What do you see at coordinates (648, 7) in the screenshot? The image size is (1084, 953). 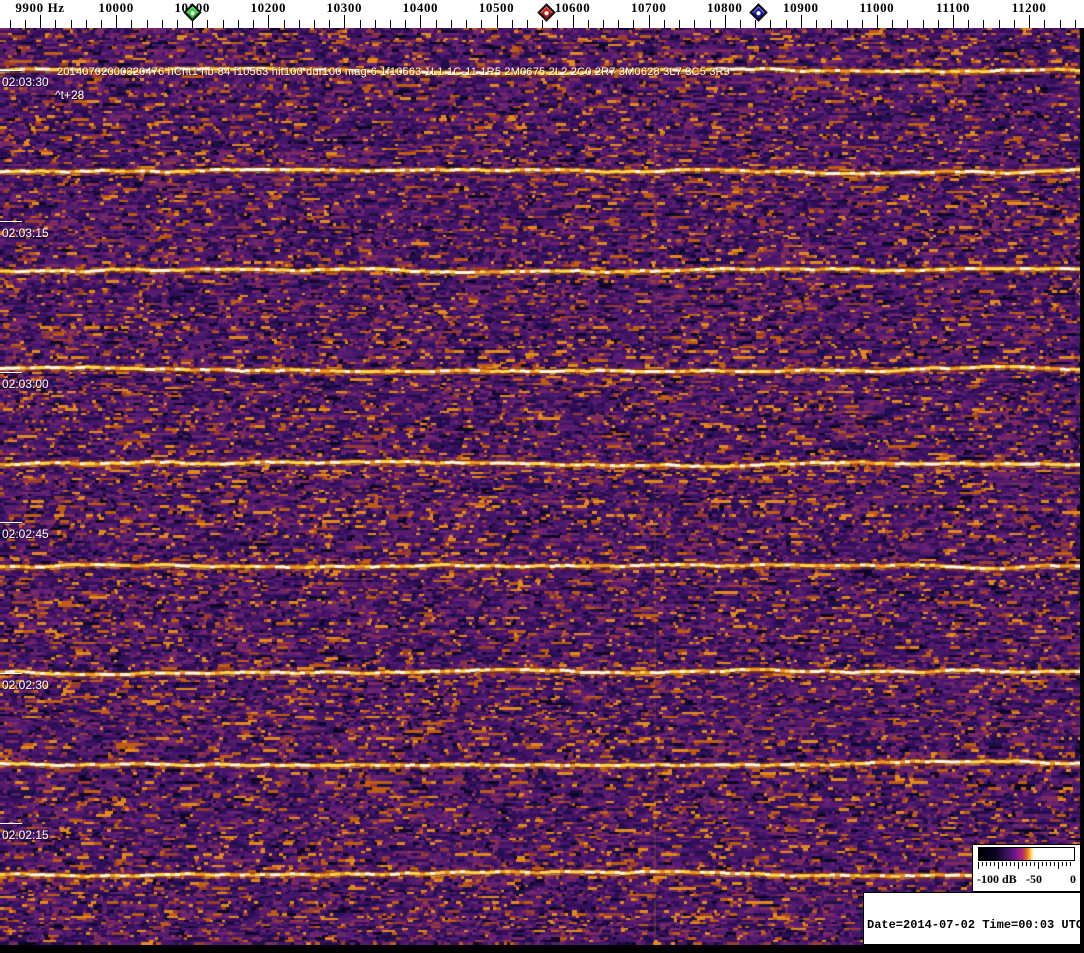 I see `freq-label-10700: 10700` at bounding box center [648, 7].